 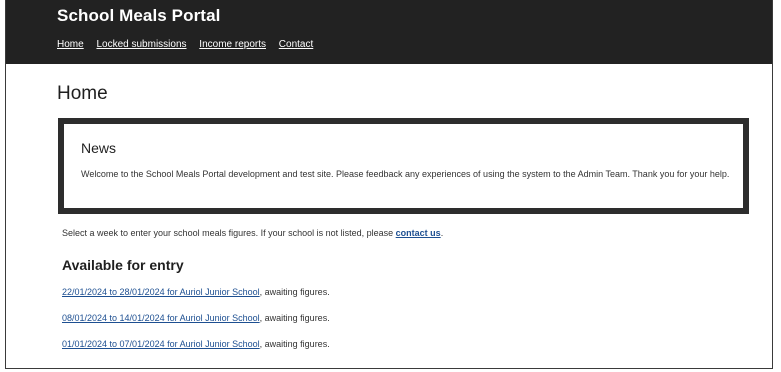 What do you see at coordinates (99, 148) in the screenshot?
I see `news-title: News` at bounding box center [99, 148].